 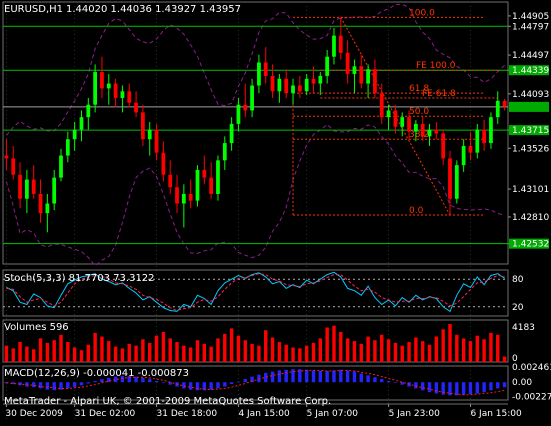 I want to click on stochastic-panel: 80 20 Stoch(5,3,3) 81.7703 73.3122, so click(x=263, y=293).